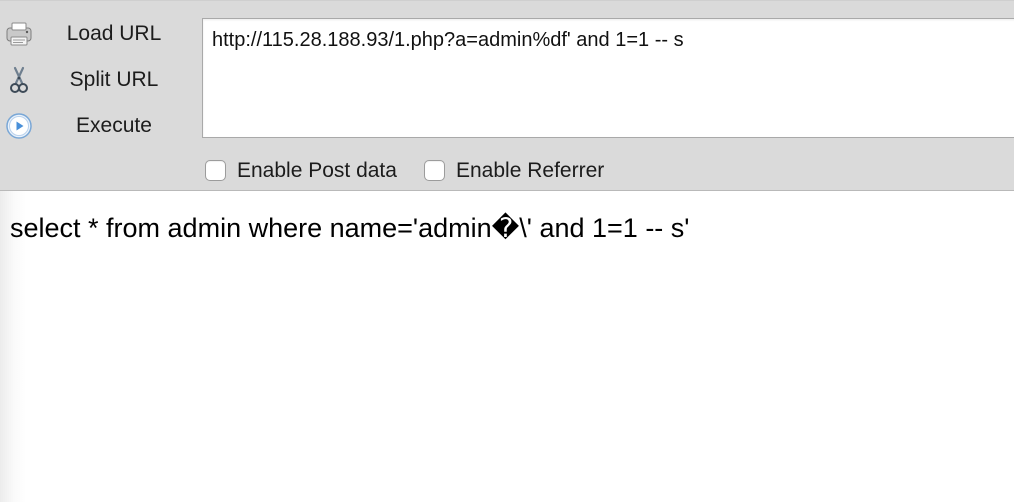 Image resolution: width=1014 pixels, height=502 pixels. What do you see at coordinates (114, 33) in the screenshot?
I see `load-url-label: Load URL` at bounding box center [114, 33].